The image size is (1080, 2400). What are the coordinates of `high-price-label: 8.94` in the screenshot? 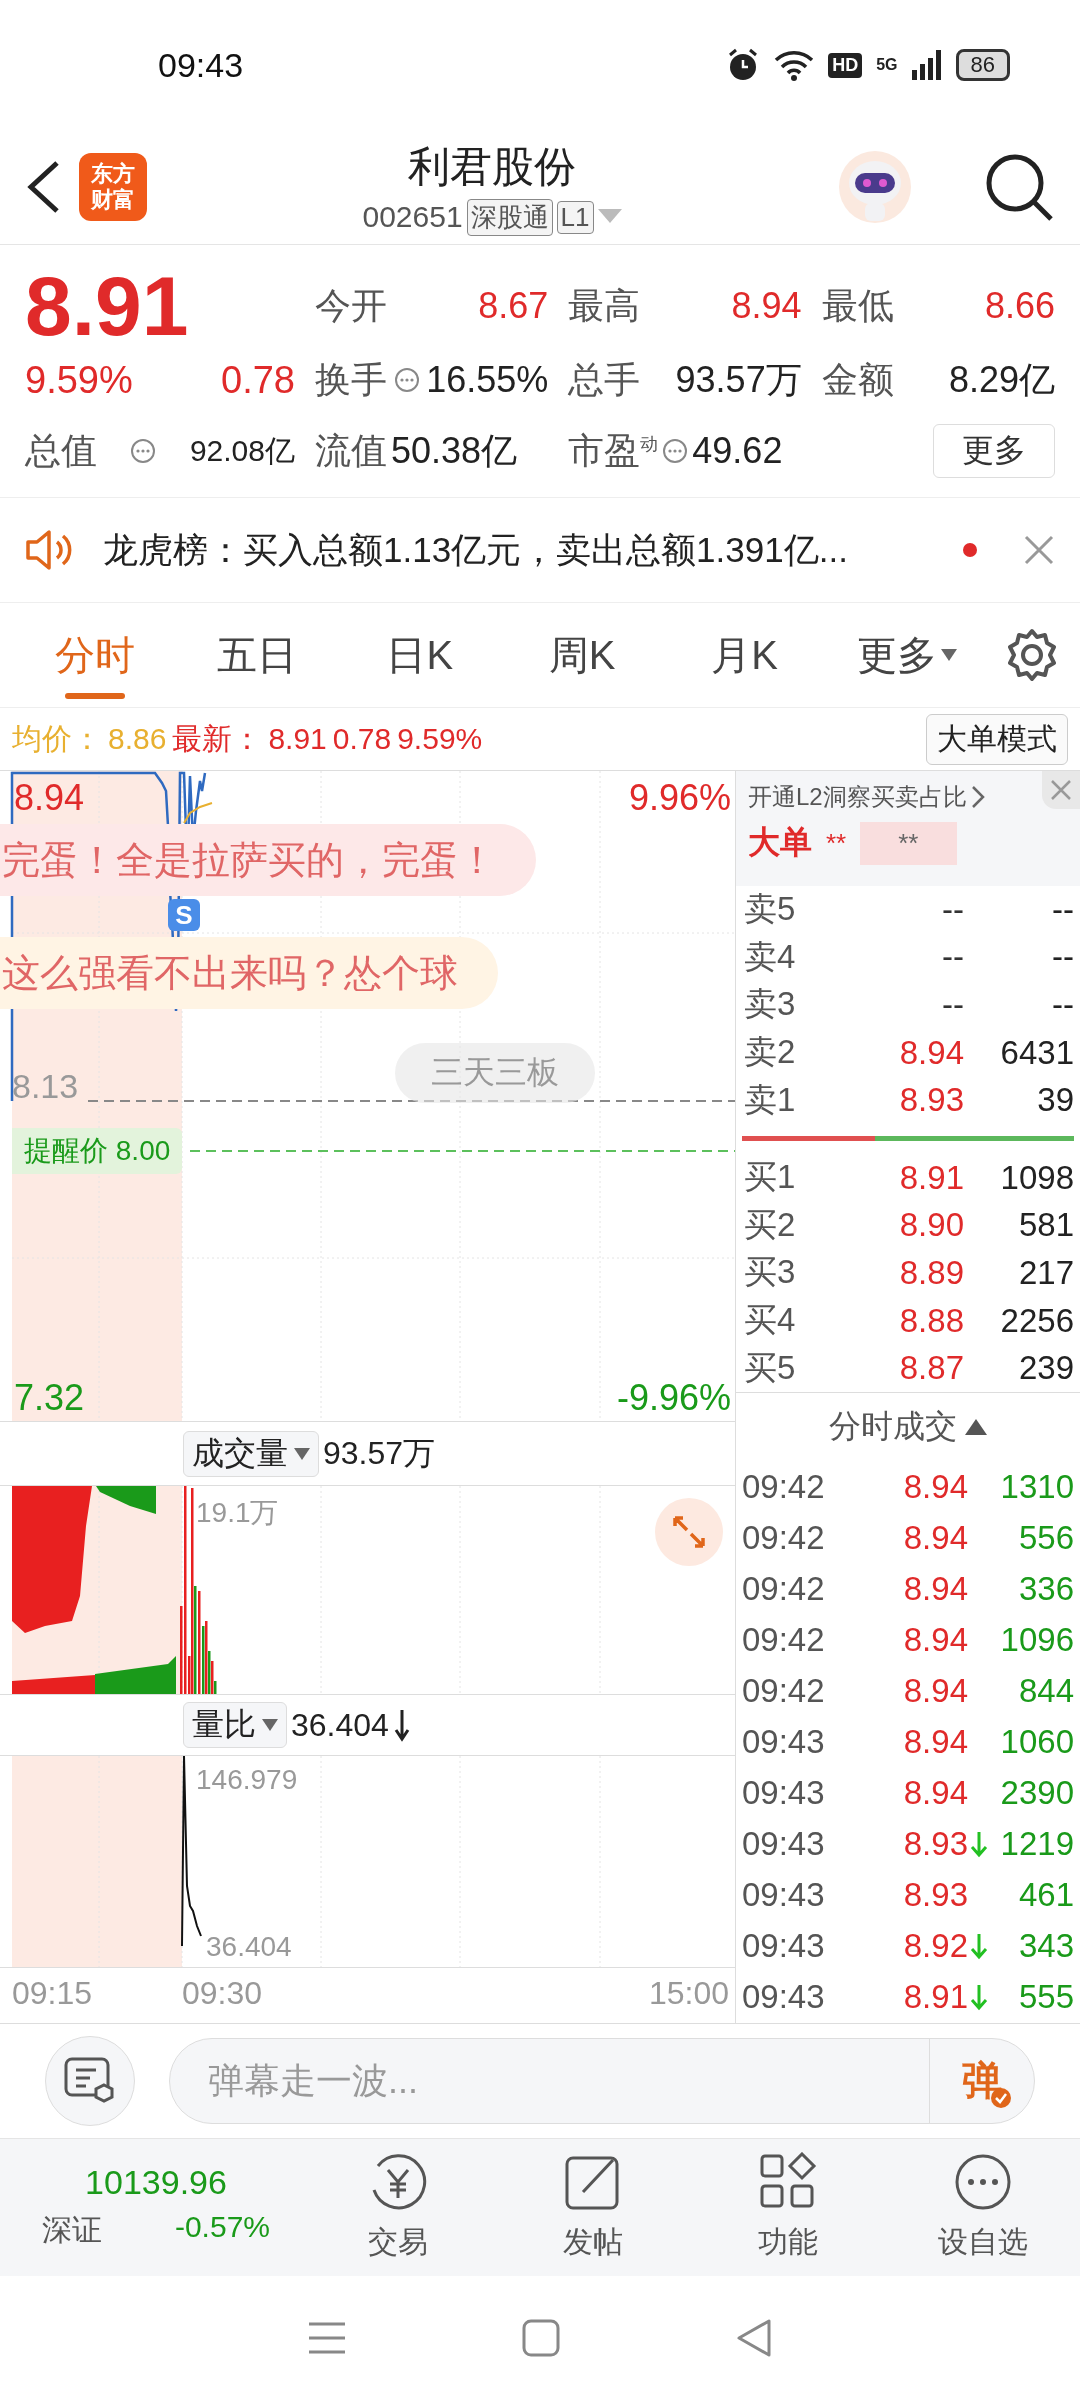 It's located at (49, 798).